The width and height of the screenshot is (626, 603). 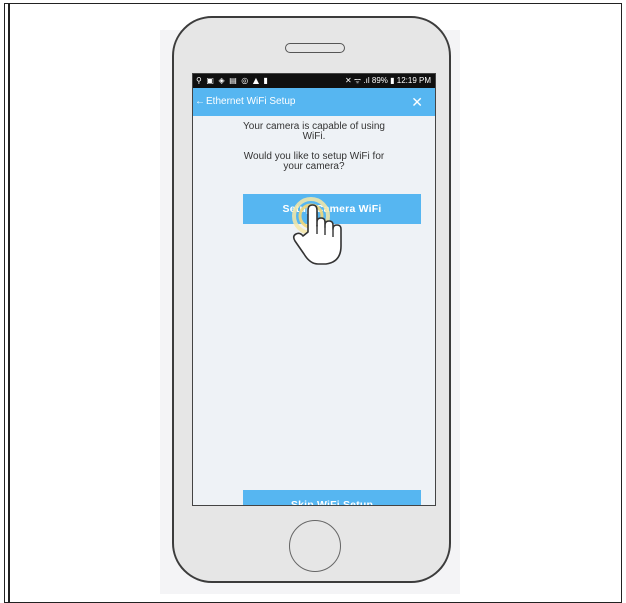 I want to click on close-icon: ✕, so click(x=417, y=102).